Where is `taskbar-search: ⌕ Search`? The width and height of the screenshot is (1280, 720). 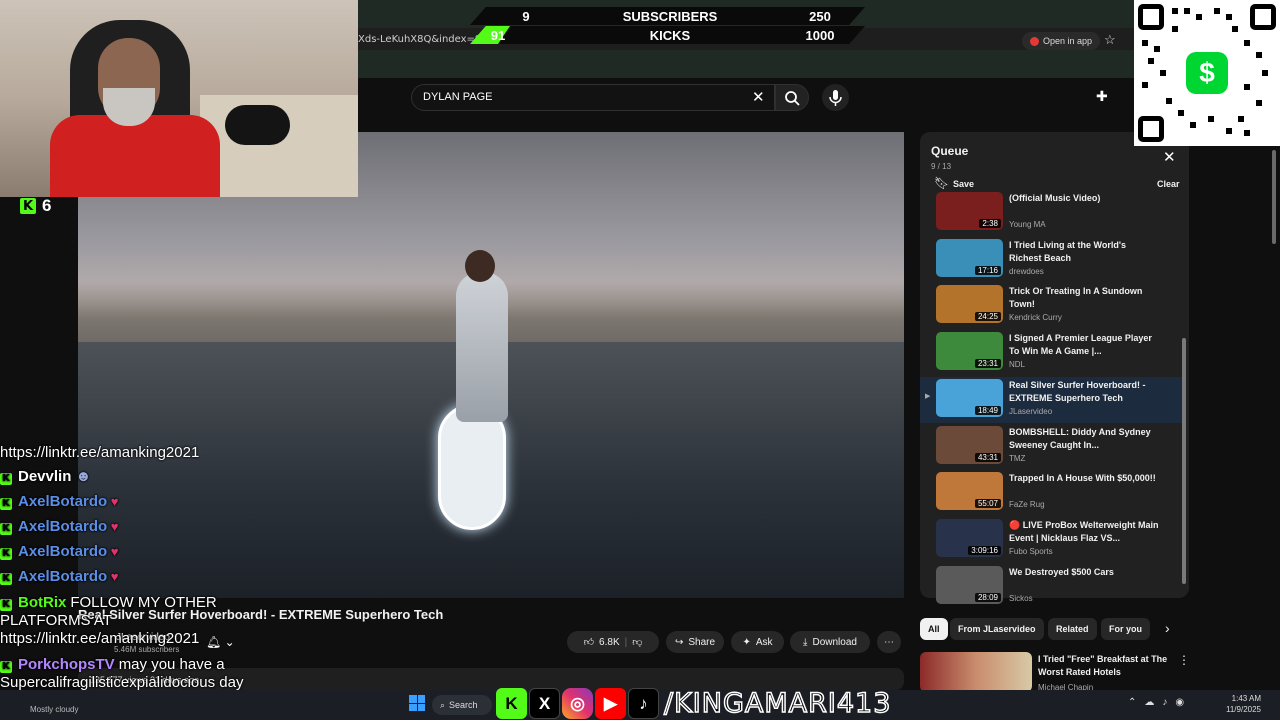
taskbar-search: ⌕ Search is located at coordinates (462, 705).